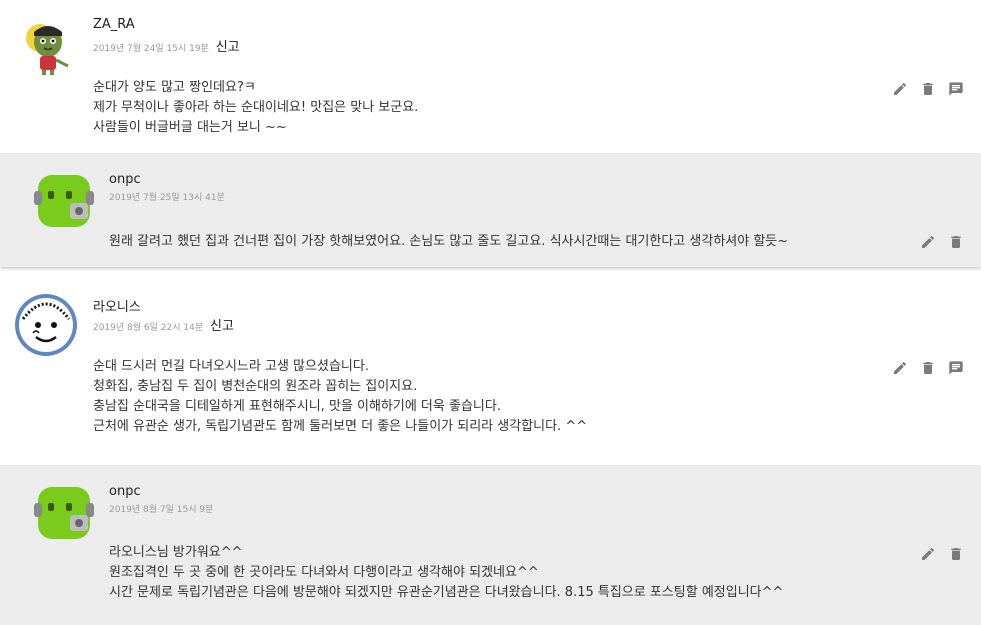 The image size is (981, 625). What do you see at coordinates (190, 127) in the screenshot?
I see `comment-line: 사람들이 버글버글 대는거 보니 ~~` at bounding box center [190, 127].